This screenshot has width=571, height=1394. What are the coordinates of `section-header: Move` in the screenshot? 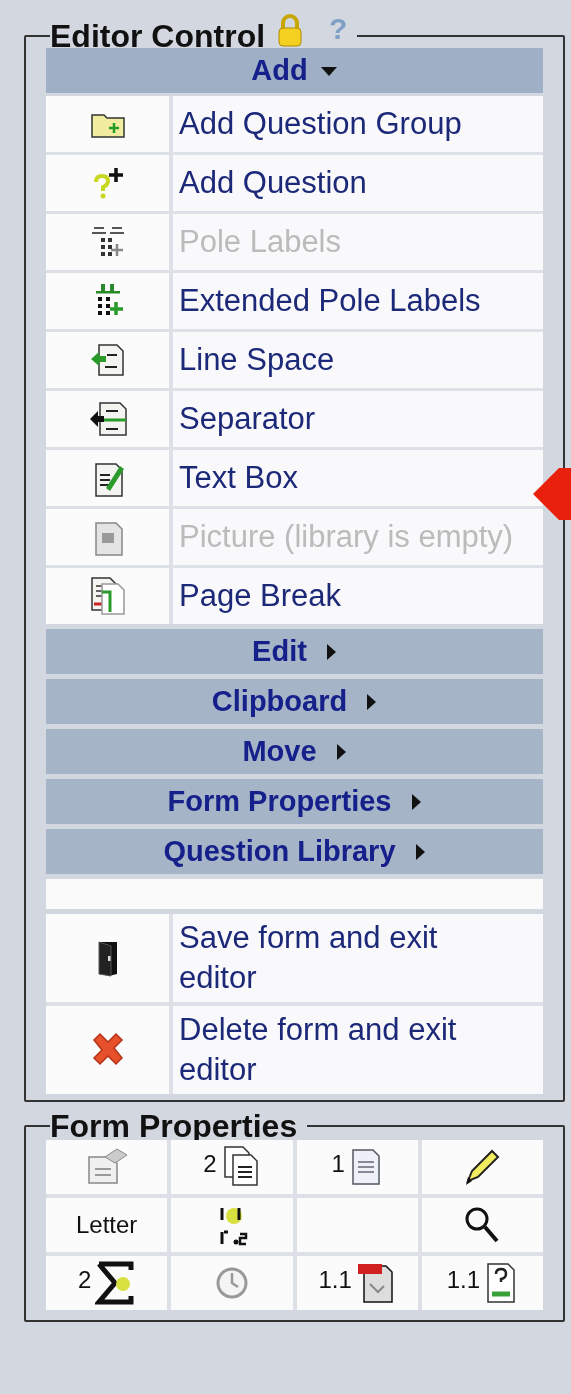 It's located at (294, 751).